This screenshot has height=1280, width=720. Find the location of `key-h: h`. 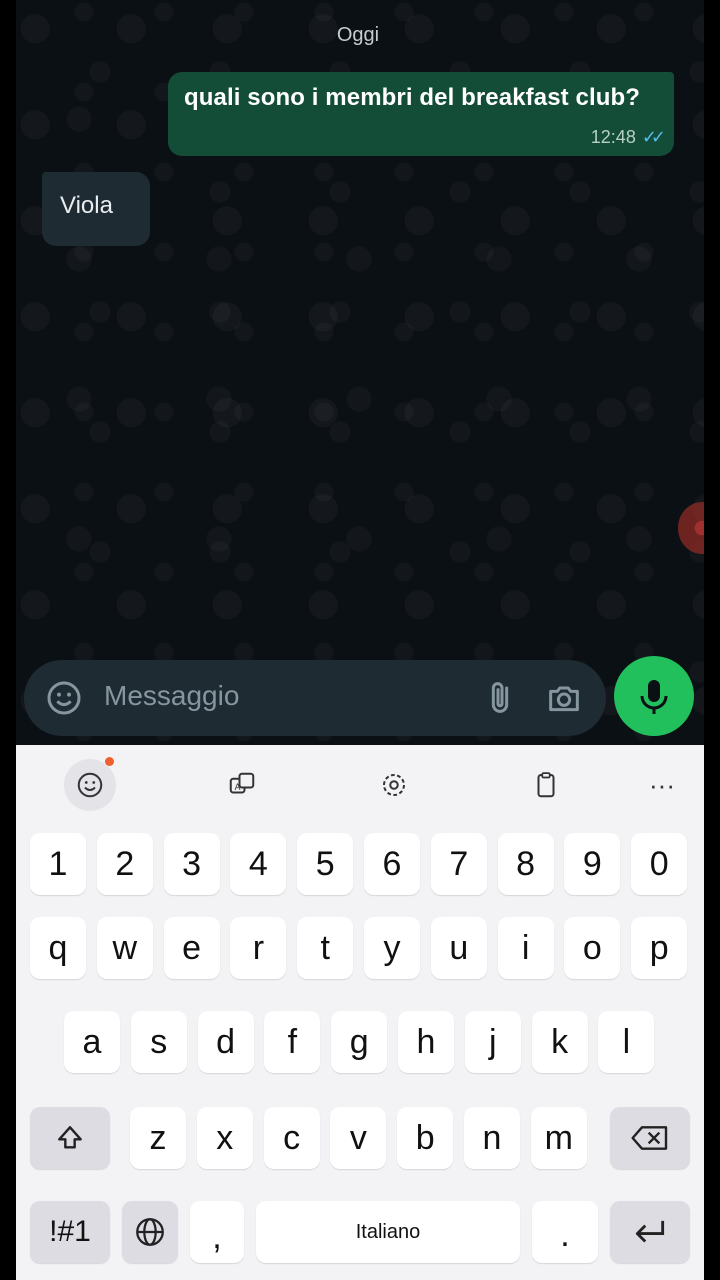

key-h: h is located at coordinates (426, 1042).